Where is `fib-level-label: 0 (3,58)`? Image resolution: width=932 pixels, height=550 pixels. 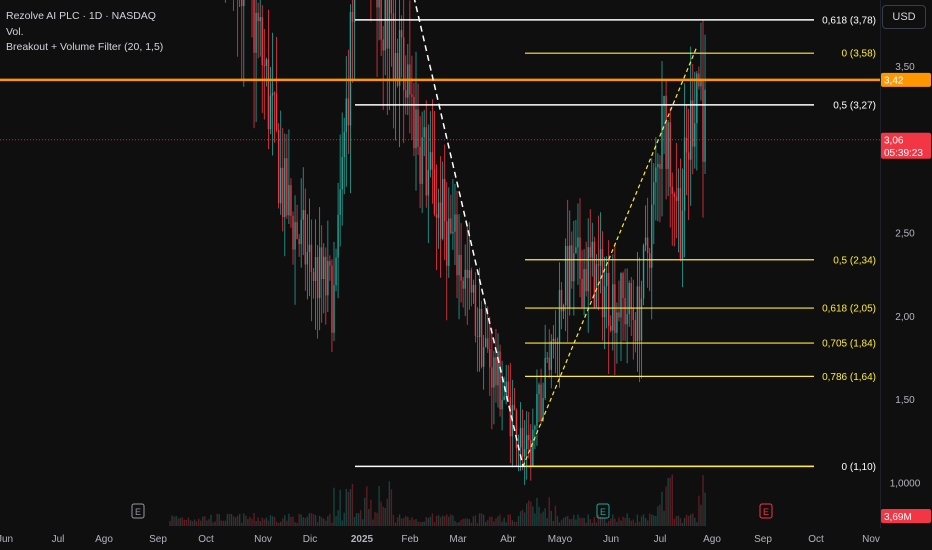
fib-level-label: 0 (3,58) is located at coordinates (859, 54).